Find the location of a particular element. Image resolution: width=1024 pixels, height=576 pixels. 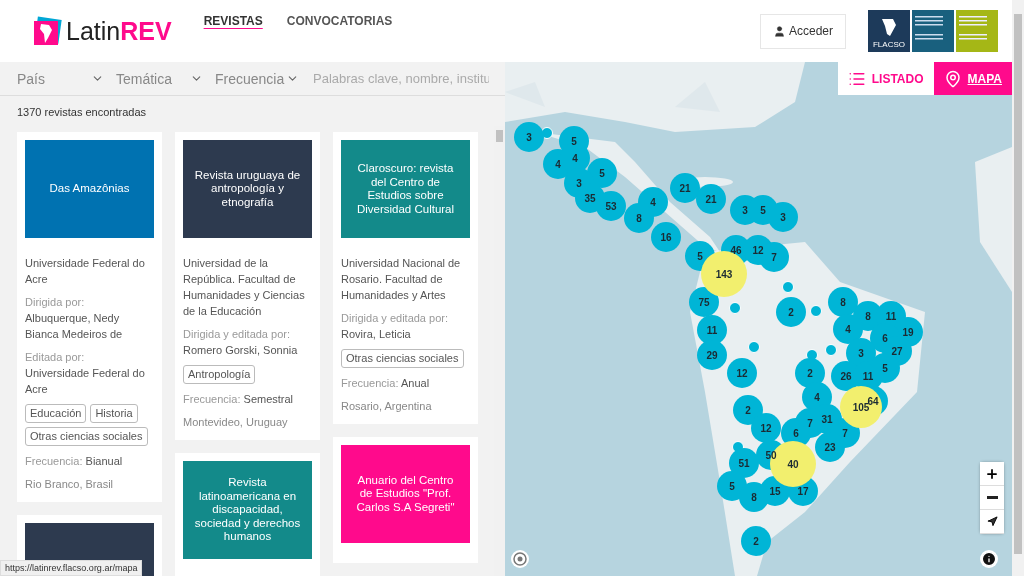

institution-text: Universidad Nacional de Rosario. Facultad de Humanidades y Artes is located at coordinates (401, 279).